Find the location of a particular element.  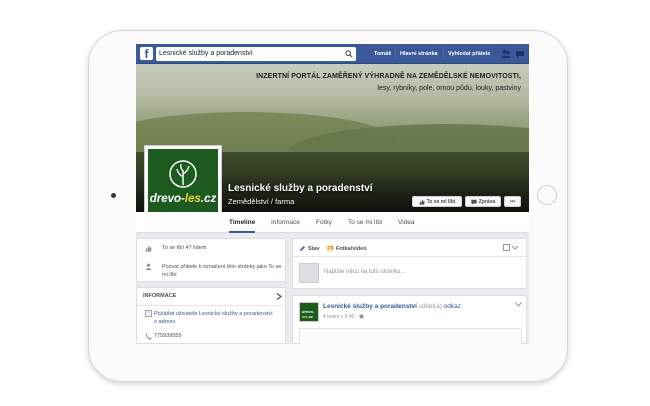

tab-likes: To se mi líbí is located at coordinates (365, 222).